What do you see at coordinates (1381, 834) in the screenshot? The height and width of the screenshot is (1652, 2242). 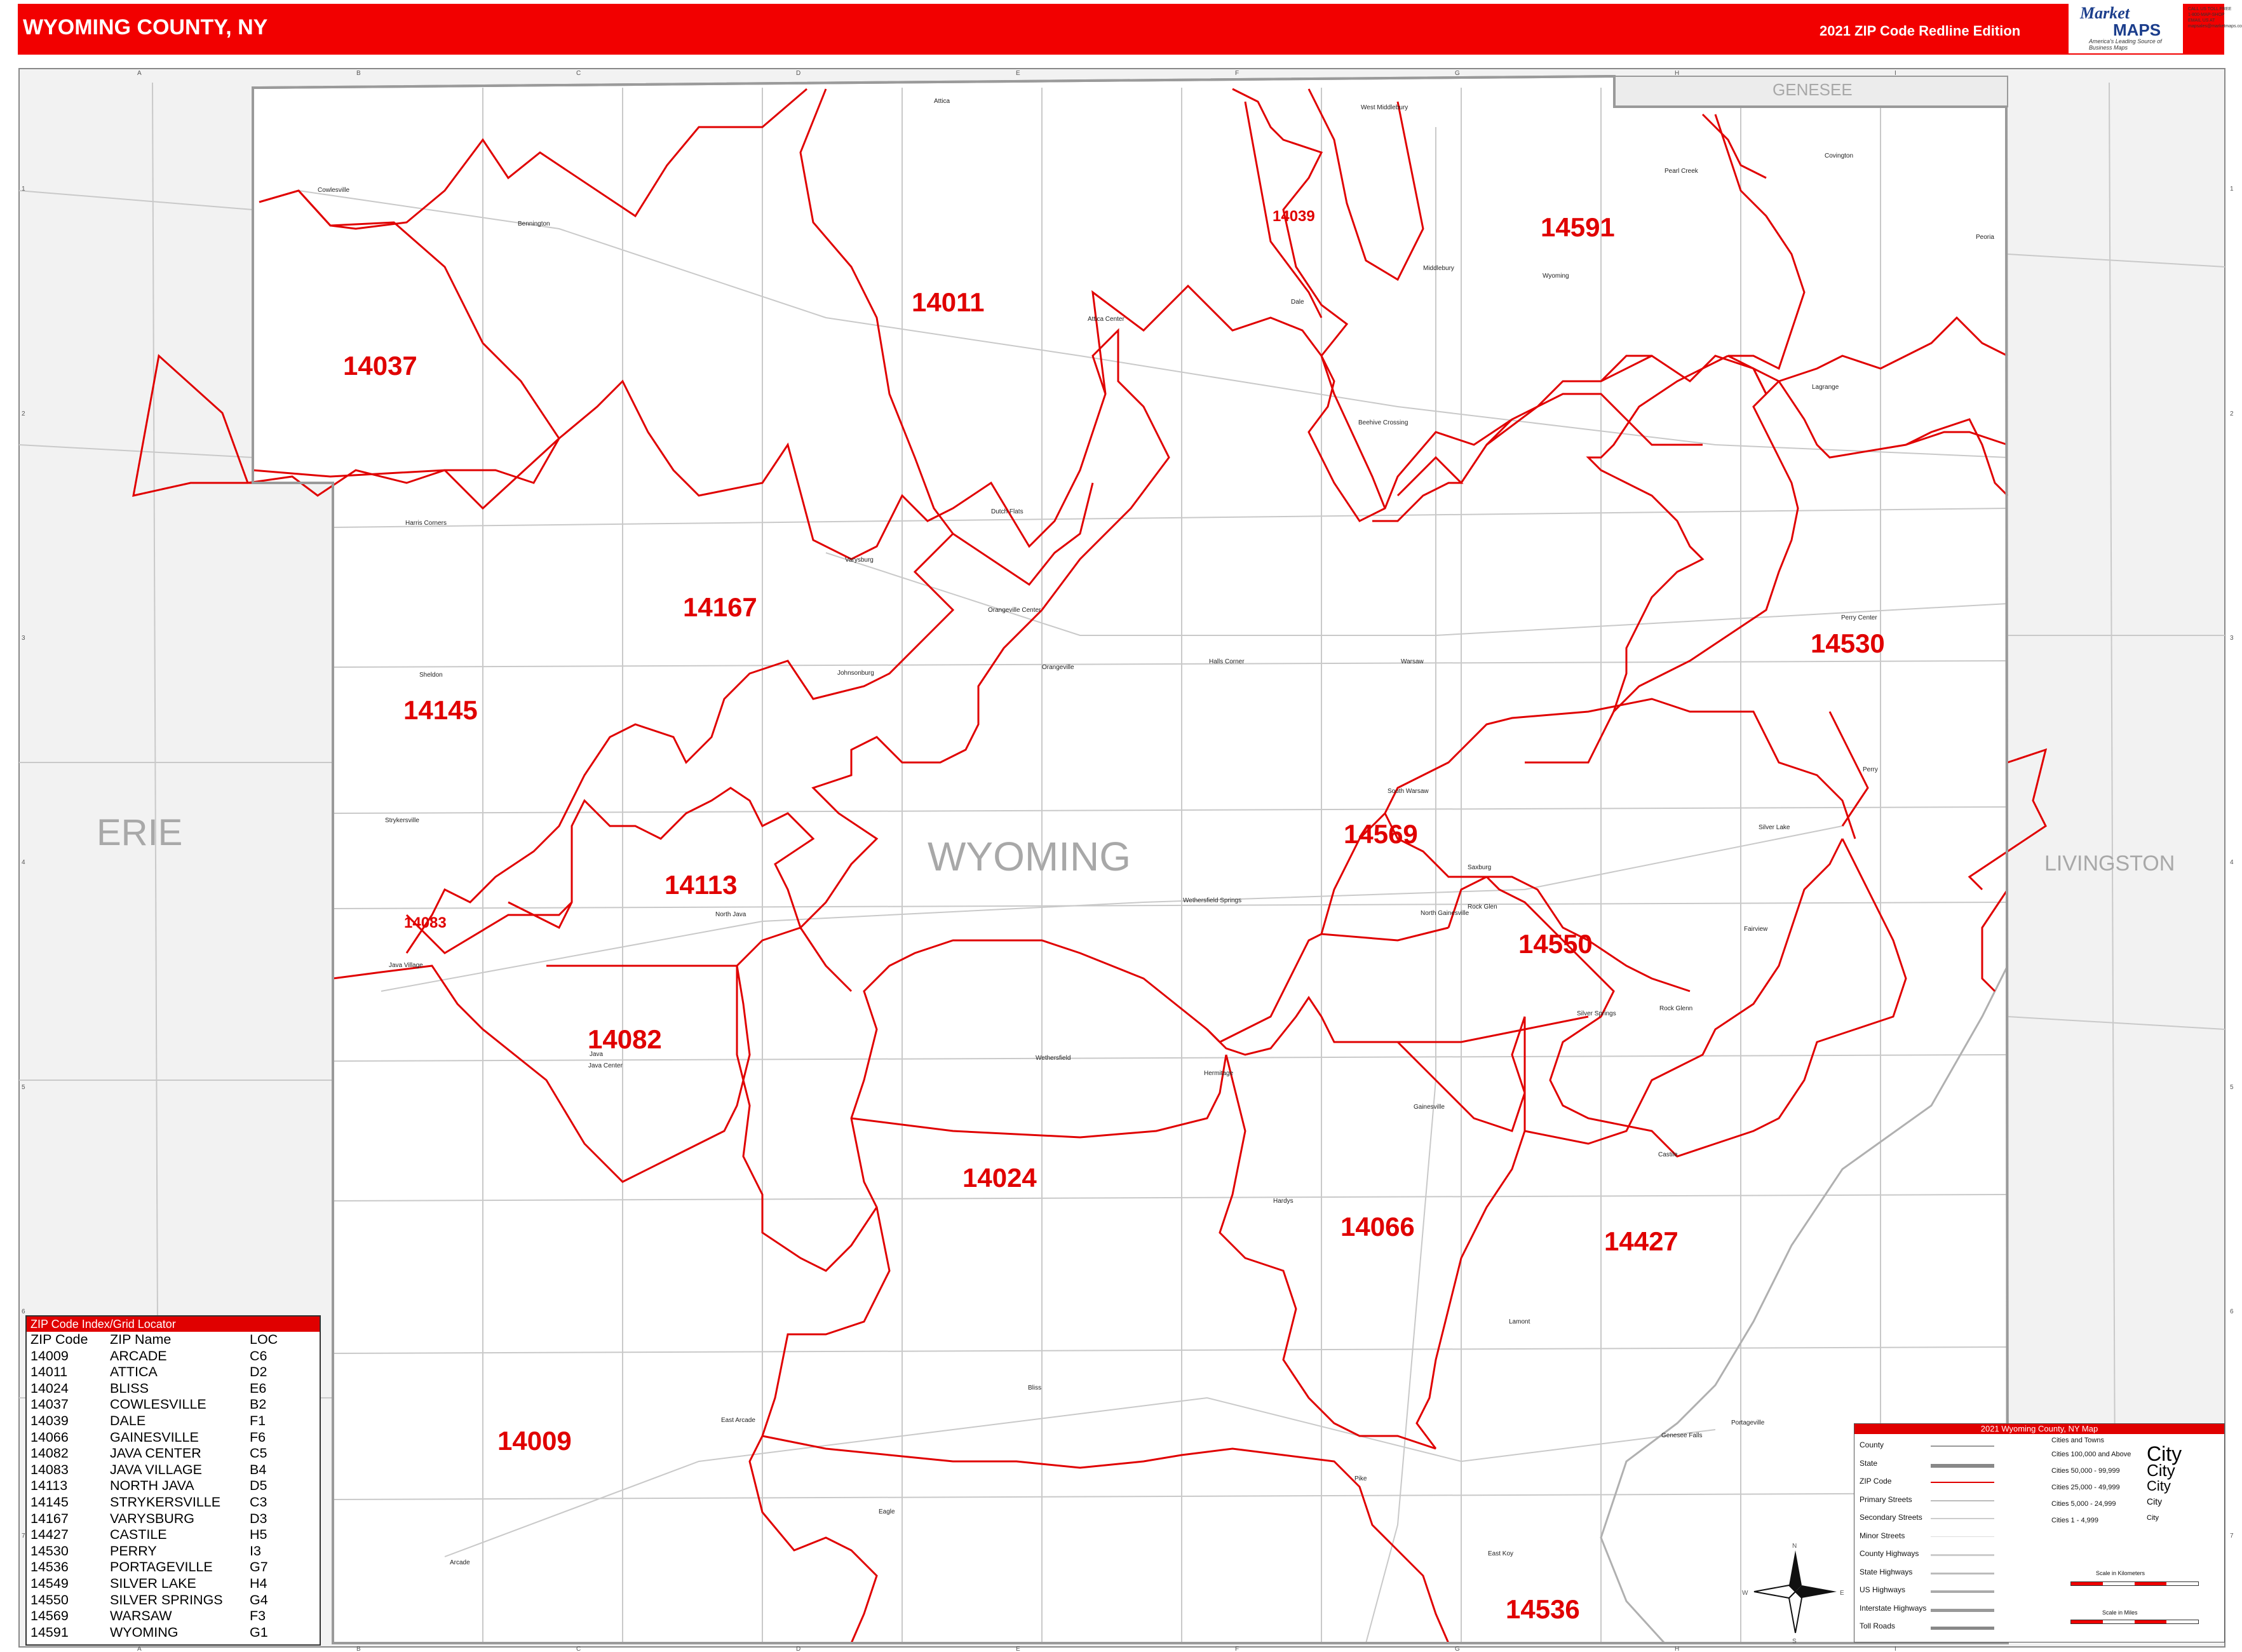 I see `zip-label-14569: 14569` at bounding box center [1381, 834].